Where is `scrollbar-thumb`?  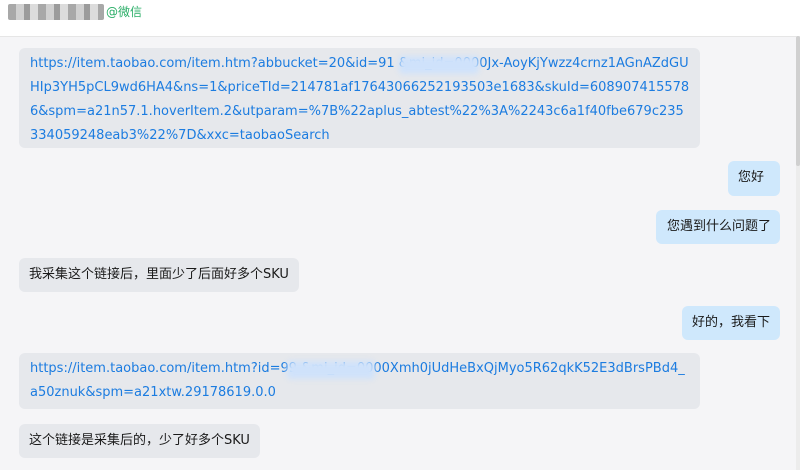
scrollbar-thumb is located at coordinates (798, 101).